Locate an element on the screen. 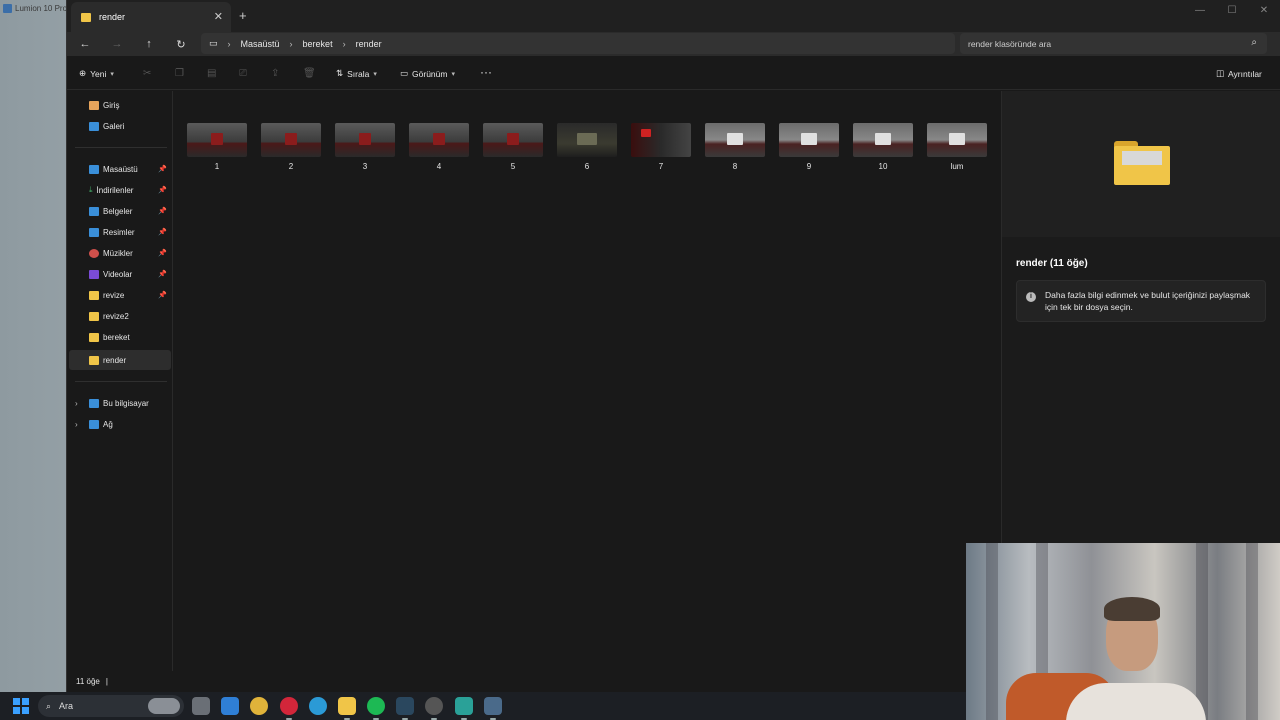 The width and height of the screenshot is (1280, 720). forward-button: → is located at coordinates (117, 44).